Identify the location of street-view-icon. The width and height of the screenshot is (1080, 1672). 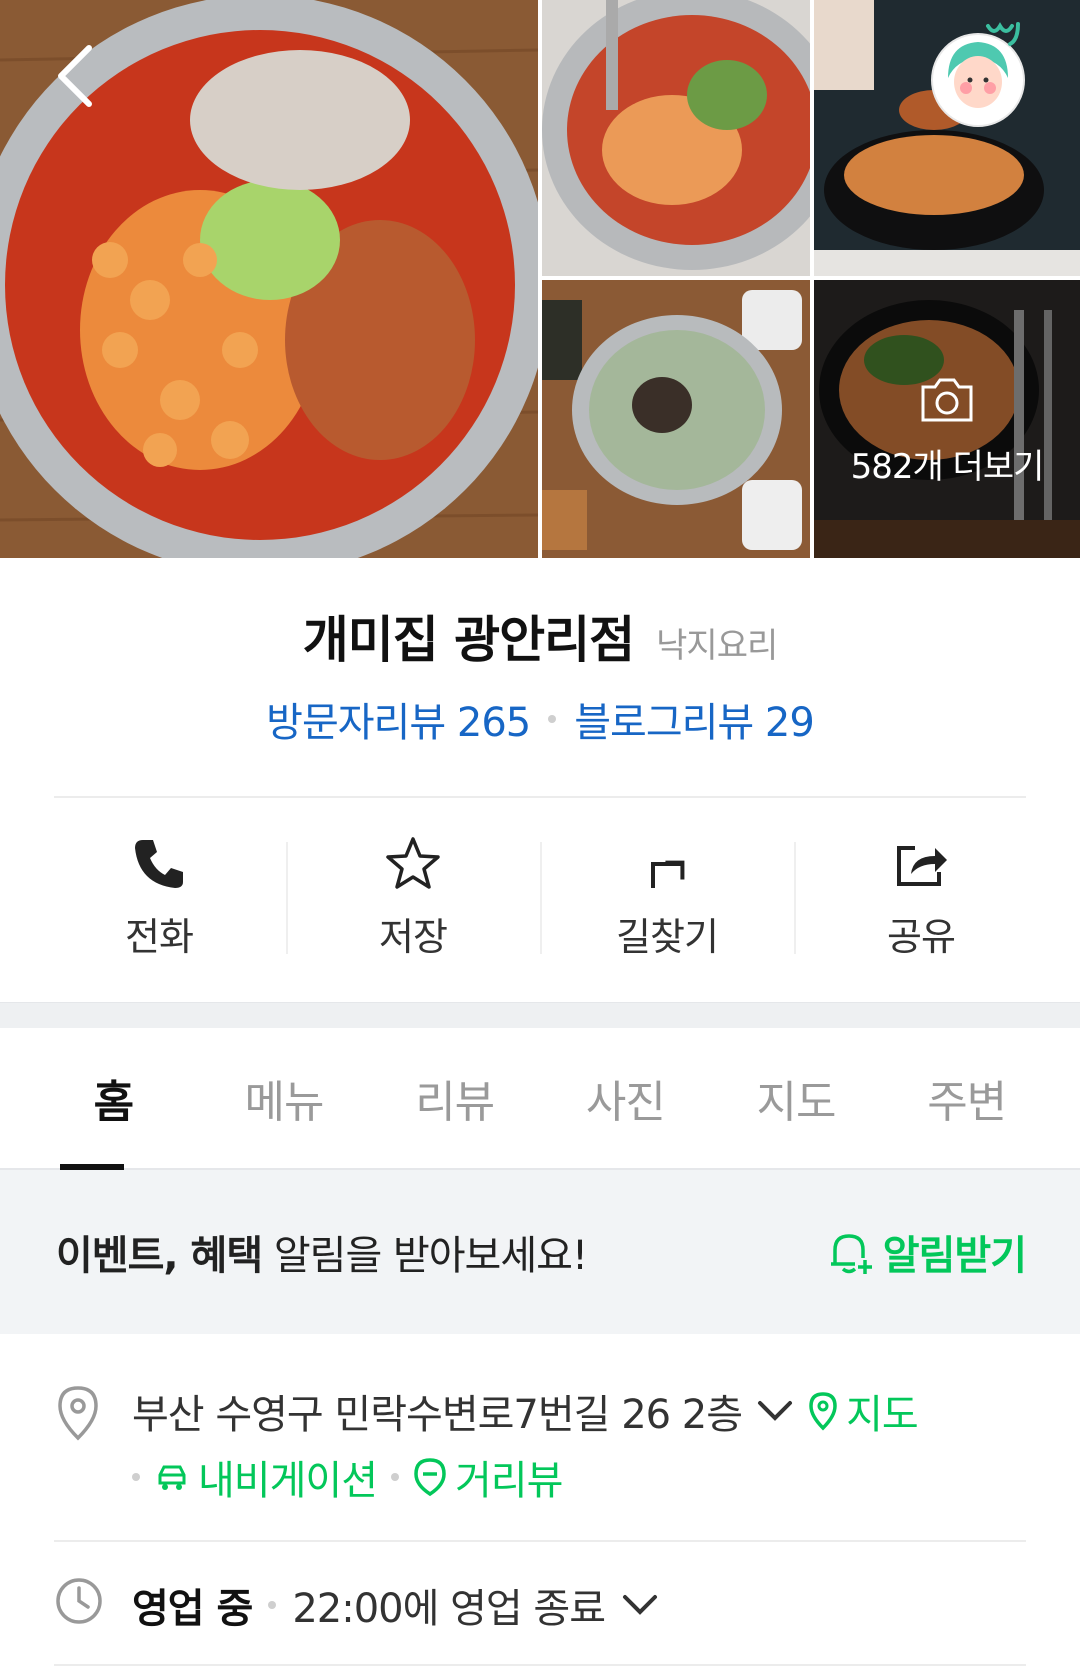
(430, 1477).